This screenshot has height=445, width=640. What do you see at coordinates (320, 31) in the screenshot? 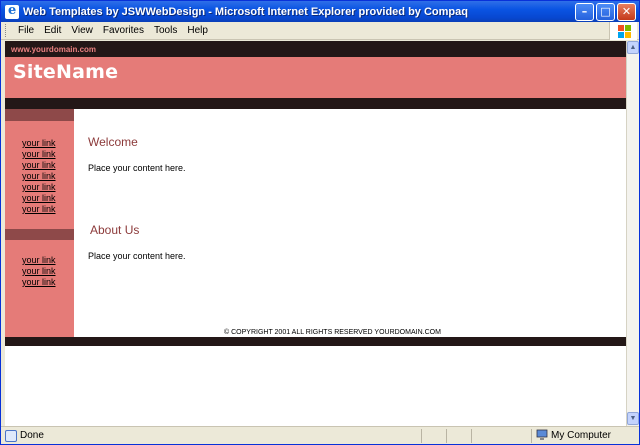
I see `menu-bar: File Edit View Favorites Tools Help` at bounding box center [320, 31].